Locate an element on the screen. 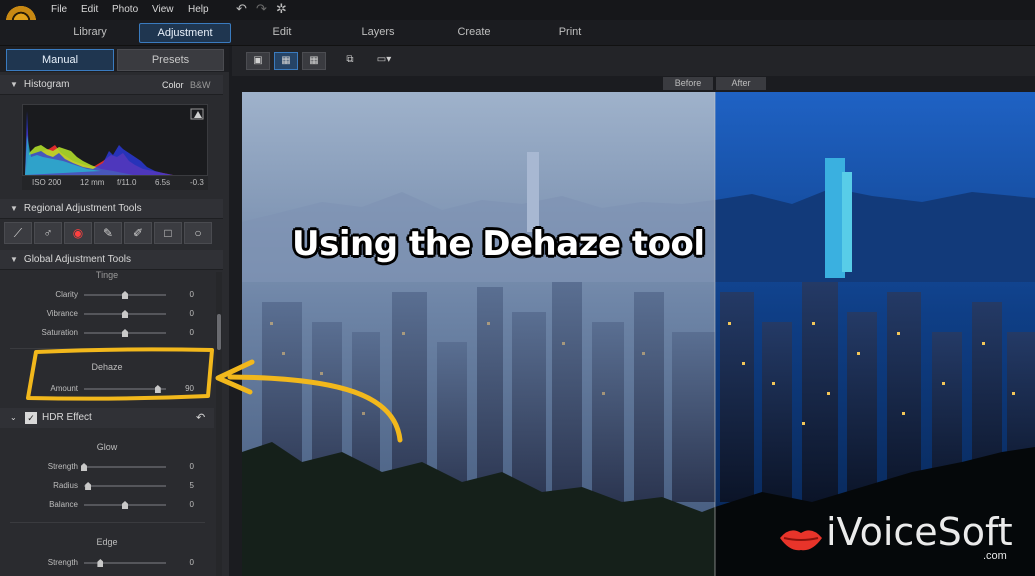 This screenshot has height=576, width=1035. watermark-logo: iVoiceSoft .com is located at coordinates (903, 540).